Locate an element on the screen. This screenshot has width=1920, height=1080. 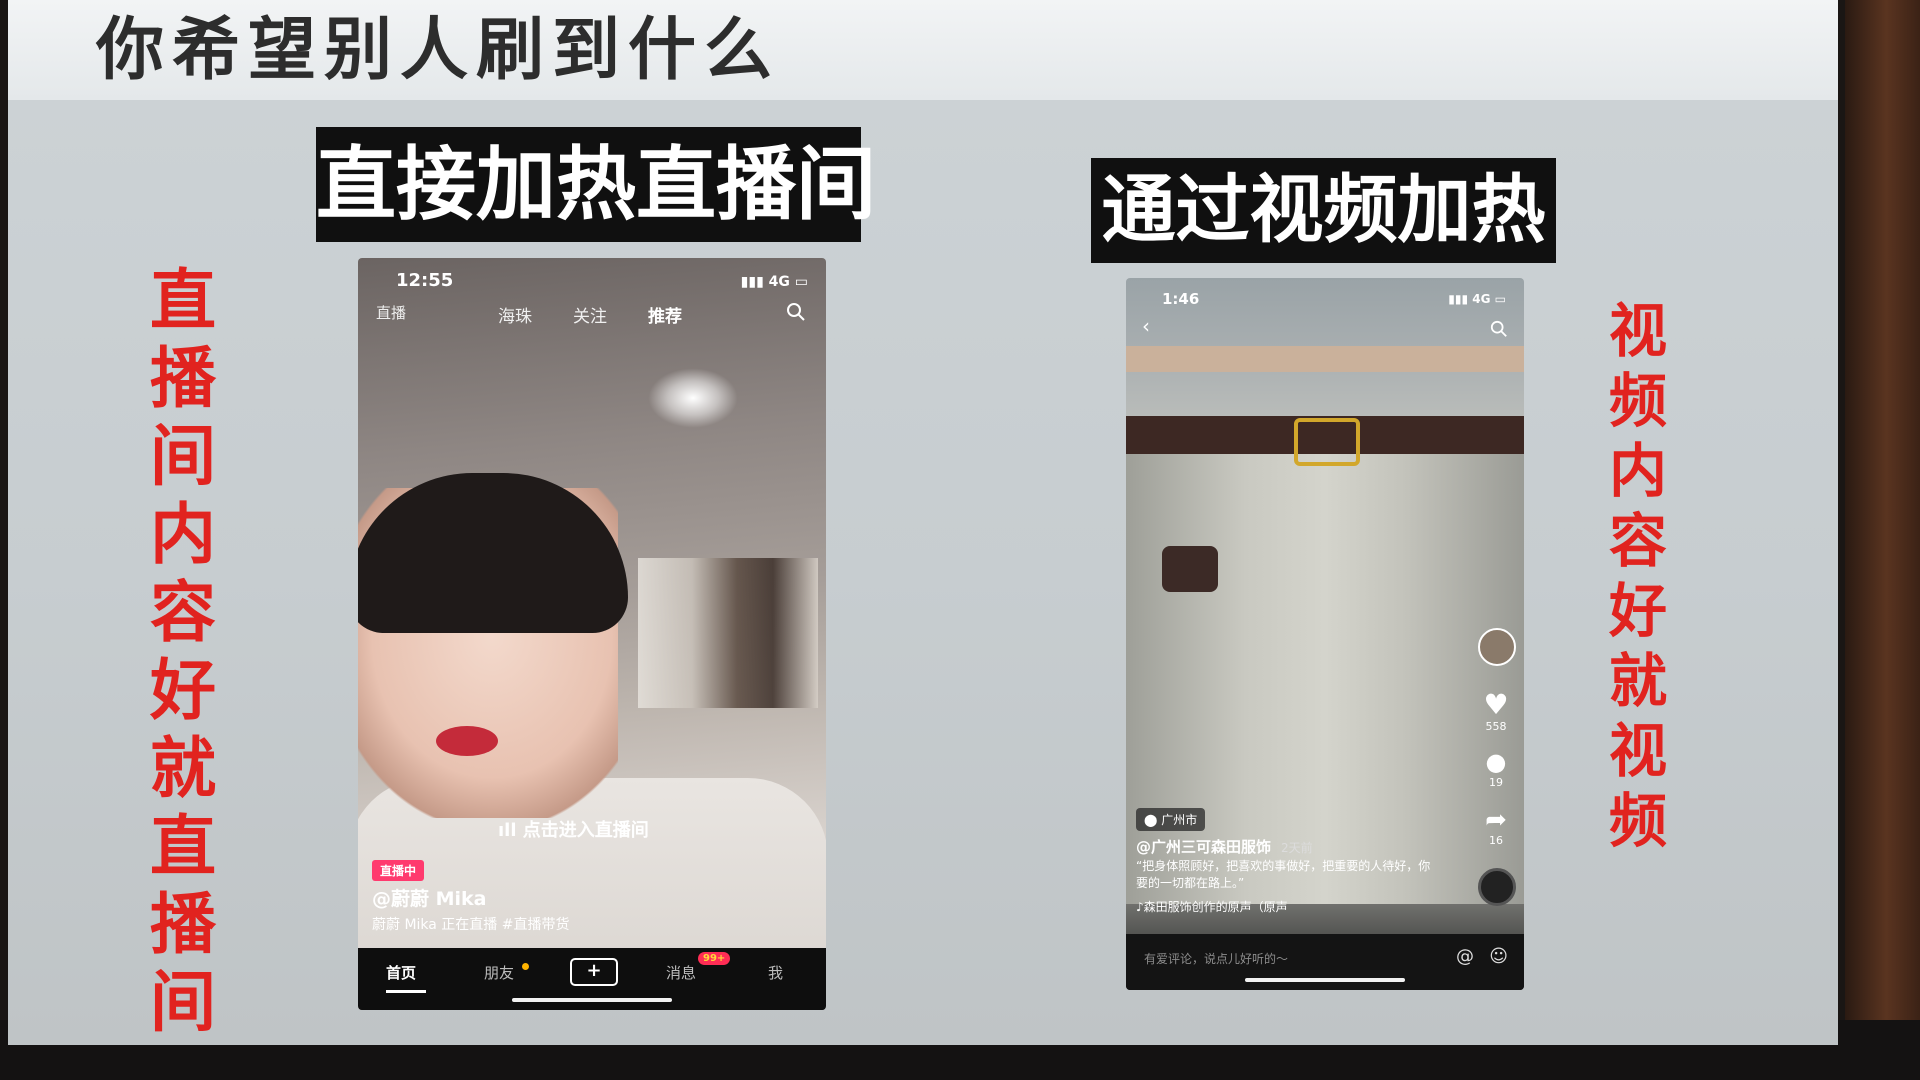
right-heading: 通过视频加热 is located at coordinates (1323, 210).